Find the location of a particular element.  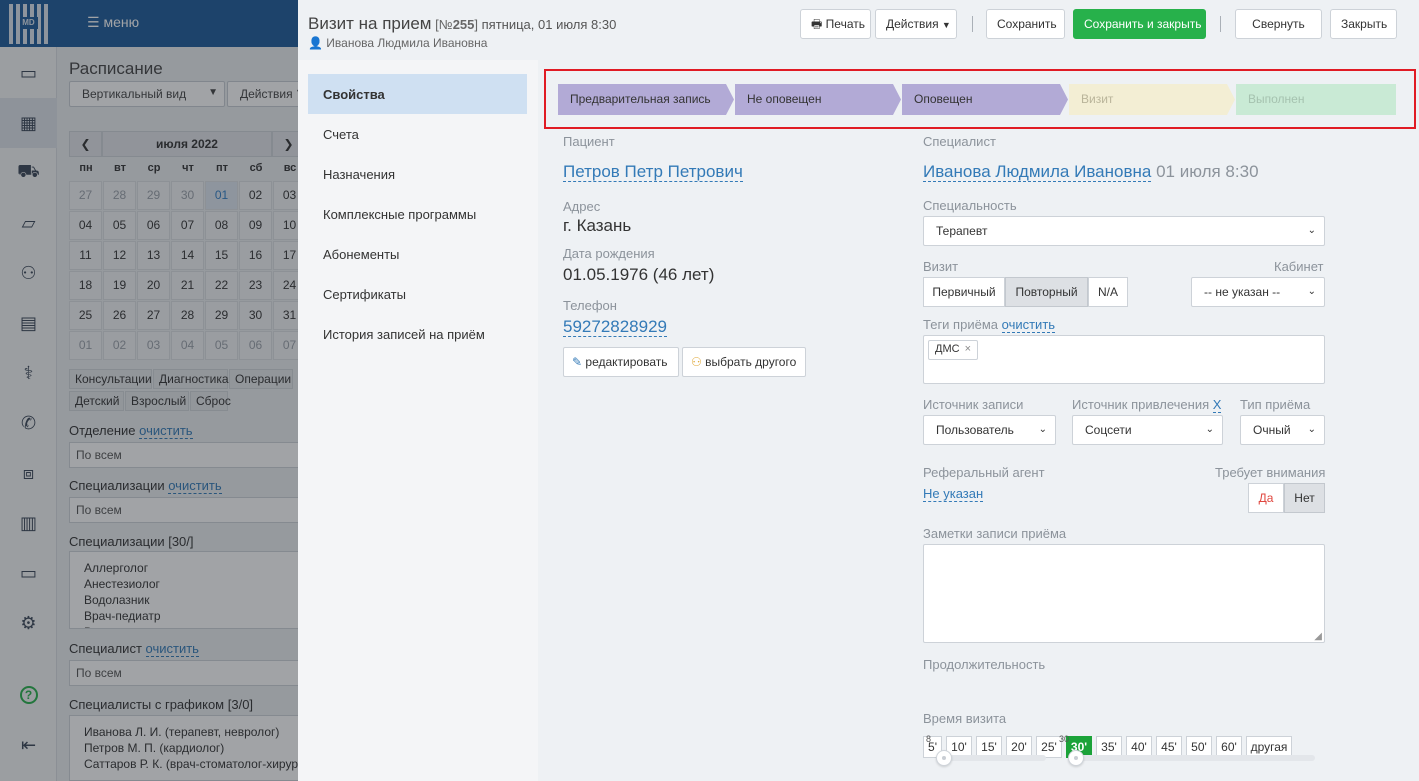

notes-label: Заметки записи приёма is located at coordinates (995, 533).